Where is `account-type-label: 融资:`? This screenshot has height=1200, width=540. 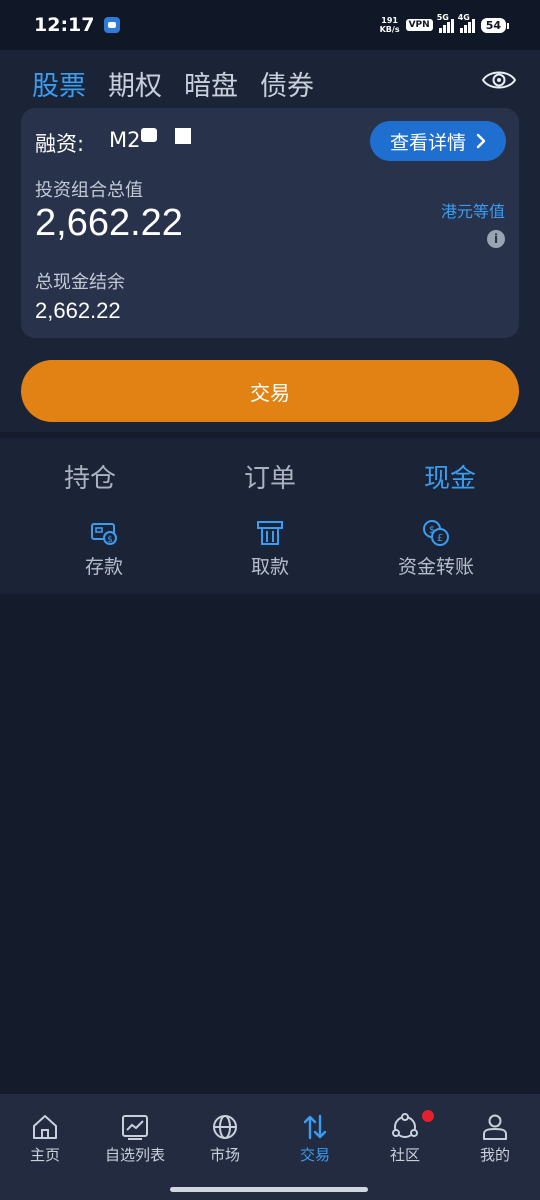 account-type-label: 融资: is located at coordinates (60, 144).